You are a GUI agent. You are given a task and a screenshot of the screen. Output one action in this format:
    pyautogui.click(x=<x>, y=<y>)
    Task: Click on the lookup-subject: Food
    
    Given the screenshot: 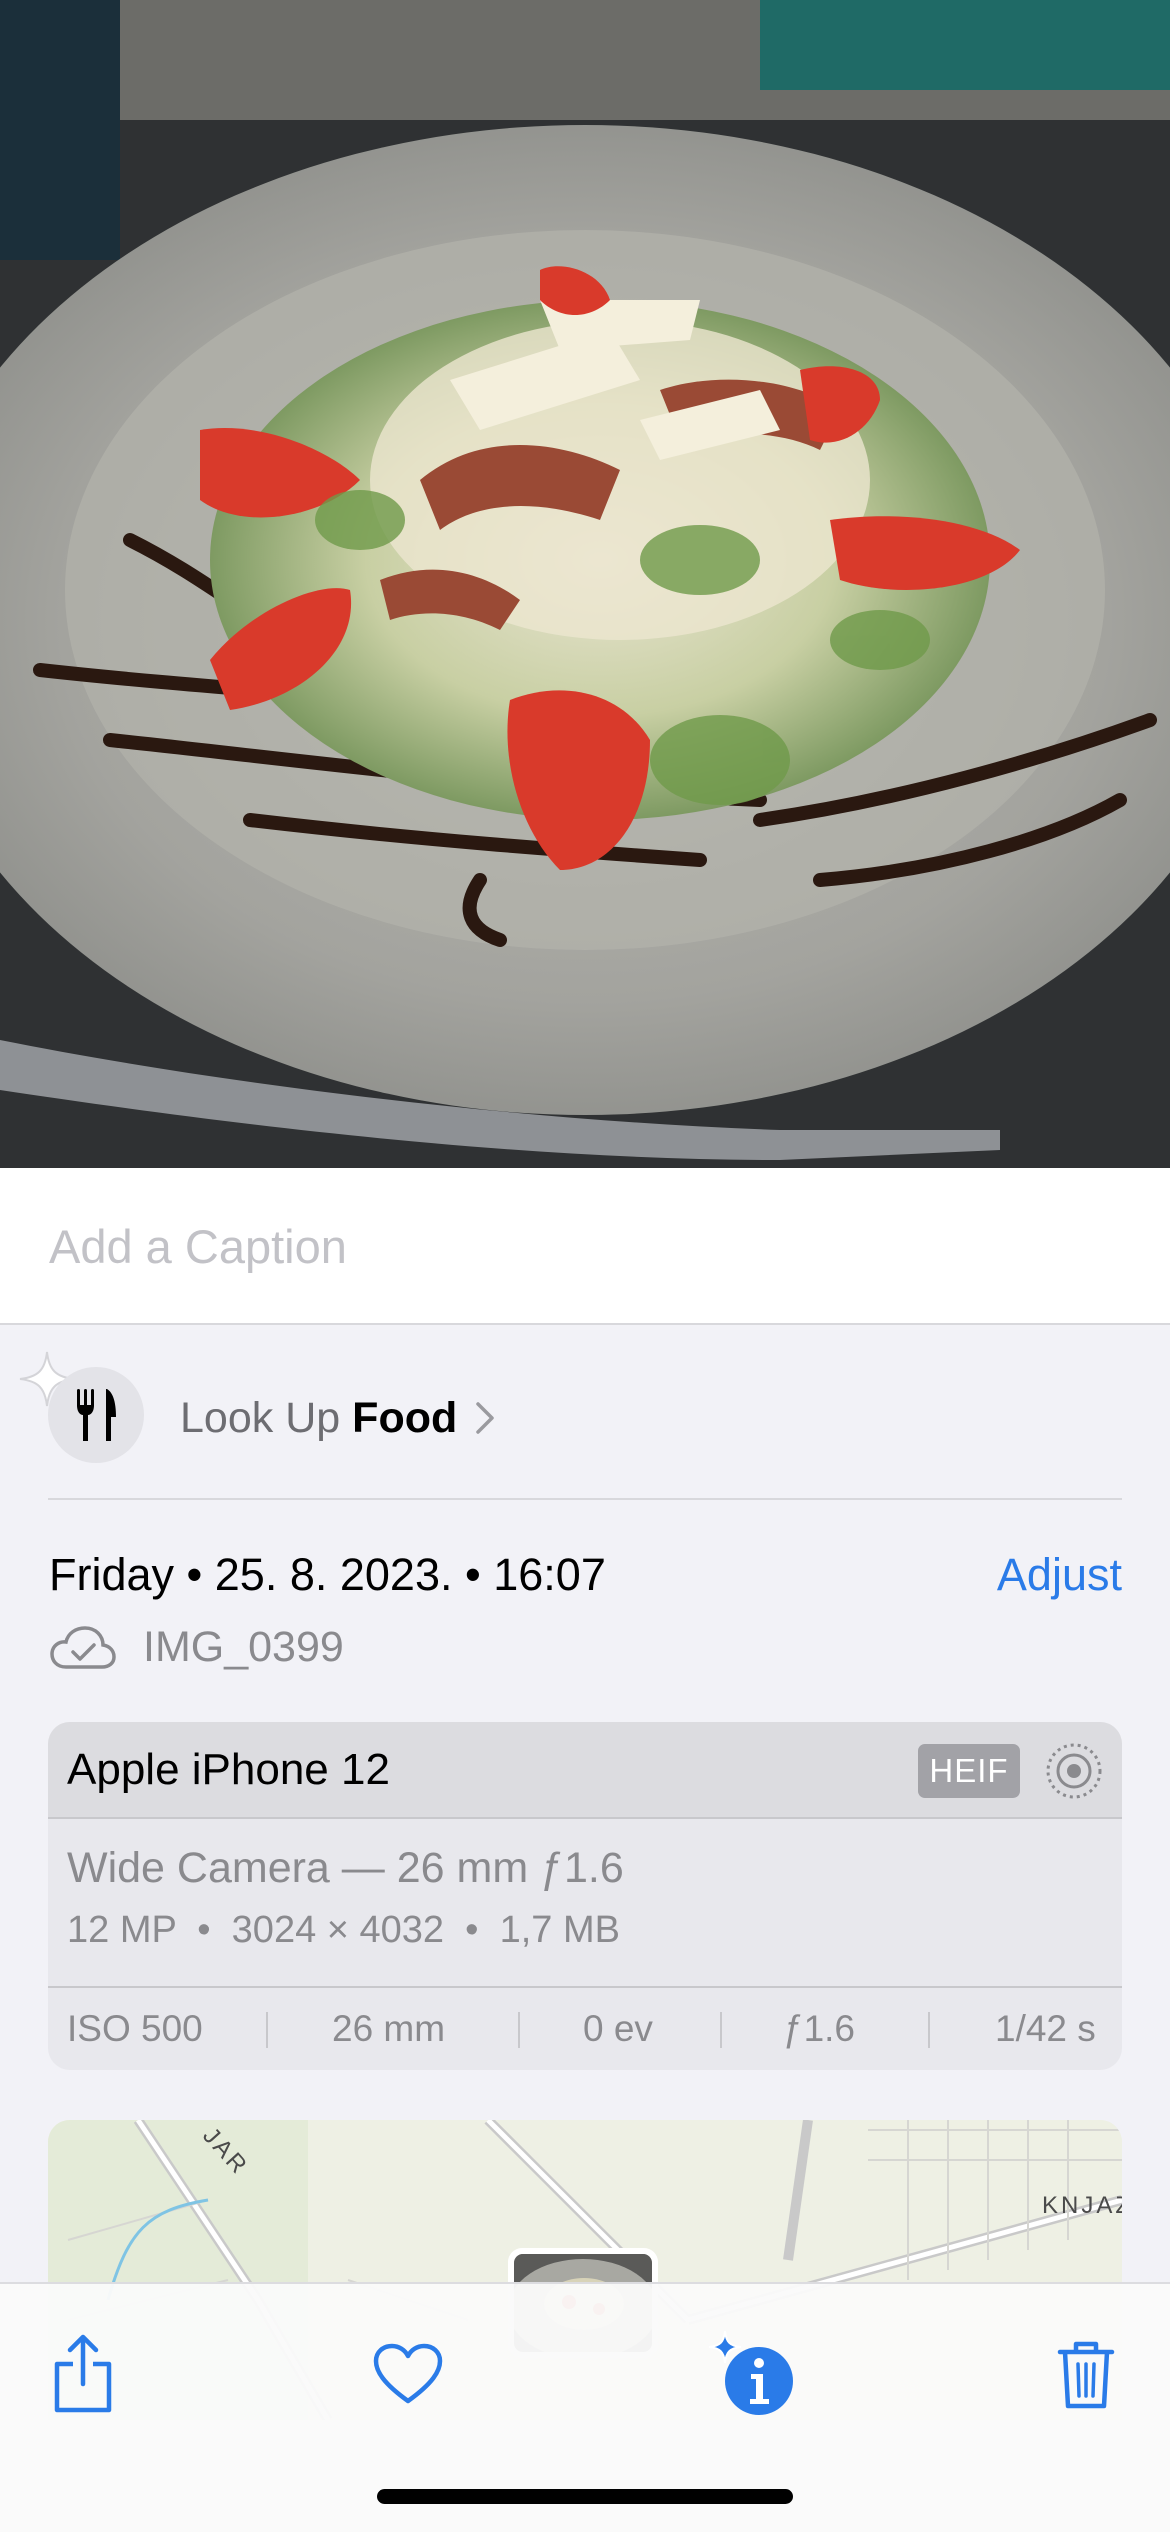 What is the action you would take?
    pyautogui.click(x=405, y=1418)
    